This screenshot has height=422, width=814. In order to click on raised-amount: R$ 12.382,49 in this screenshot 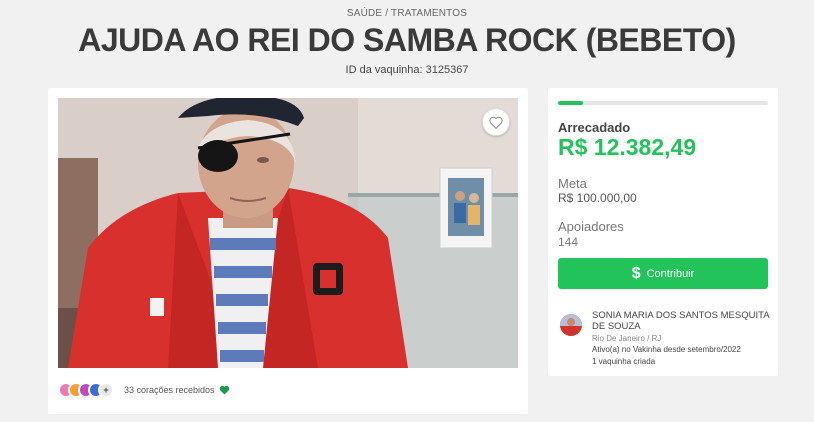, I will do `click(627, 147)`.